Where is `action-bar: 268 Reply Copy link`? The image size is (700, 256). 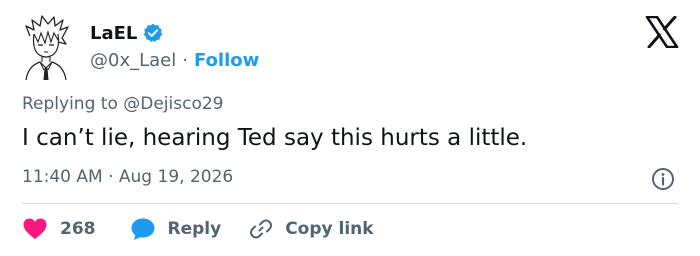
action-bar: 268 Reply Copy link is located at coordinates (198, 229).